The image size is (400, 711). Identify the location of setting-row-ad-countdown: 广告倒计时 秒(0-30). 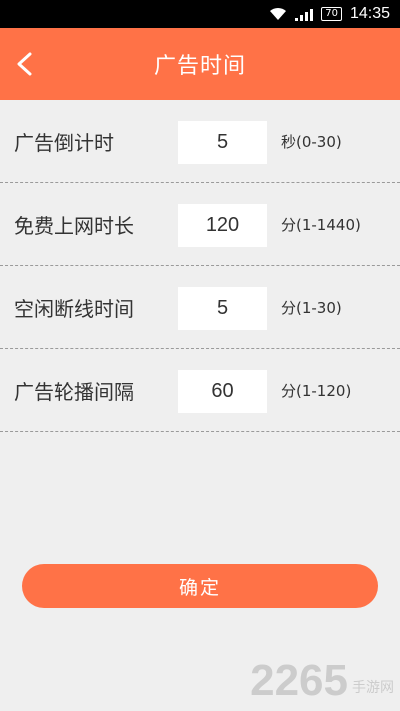
(200, 141).